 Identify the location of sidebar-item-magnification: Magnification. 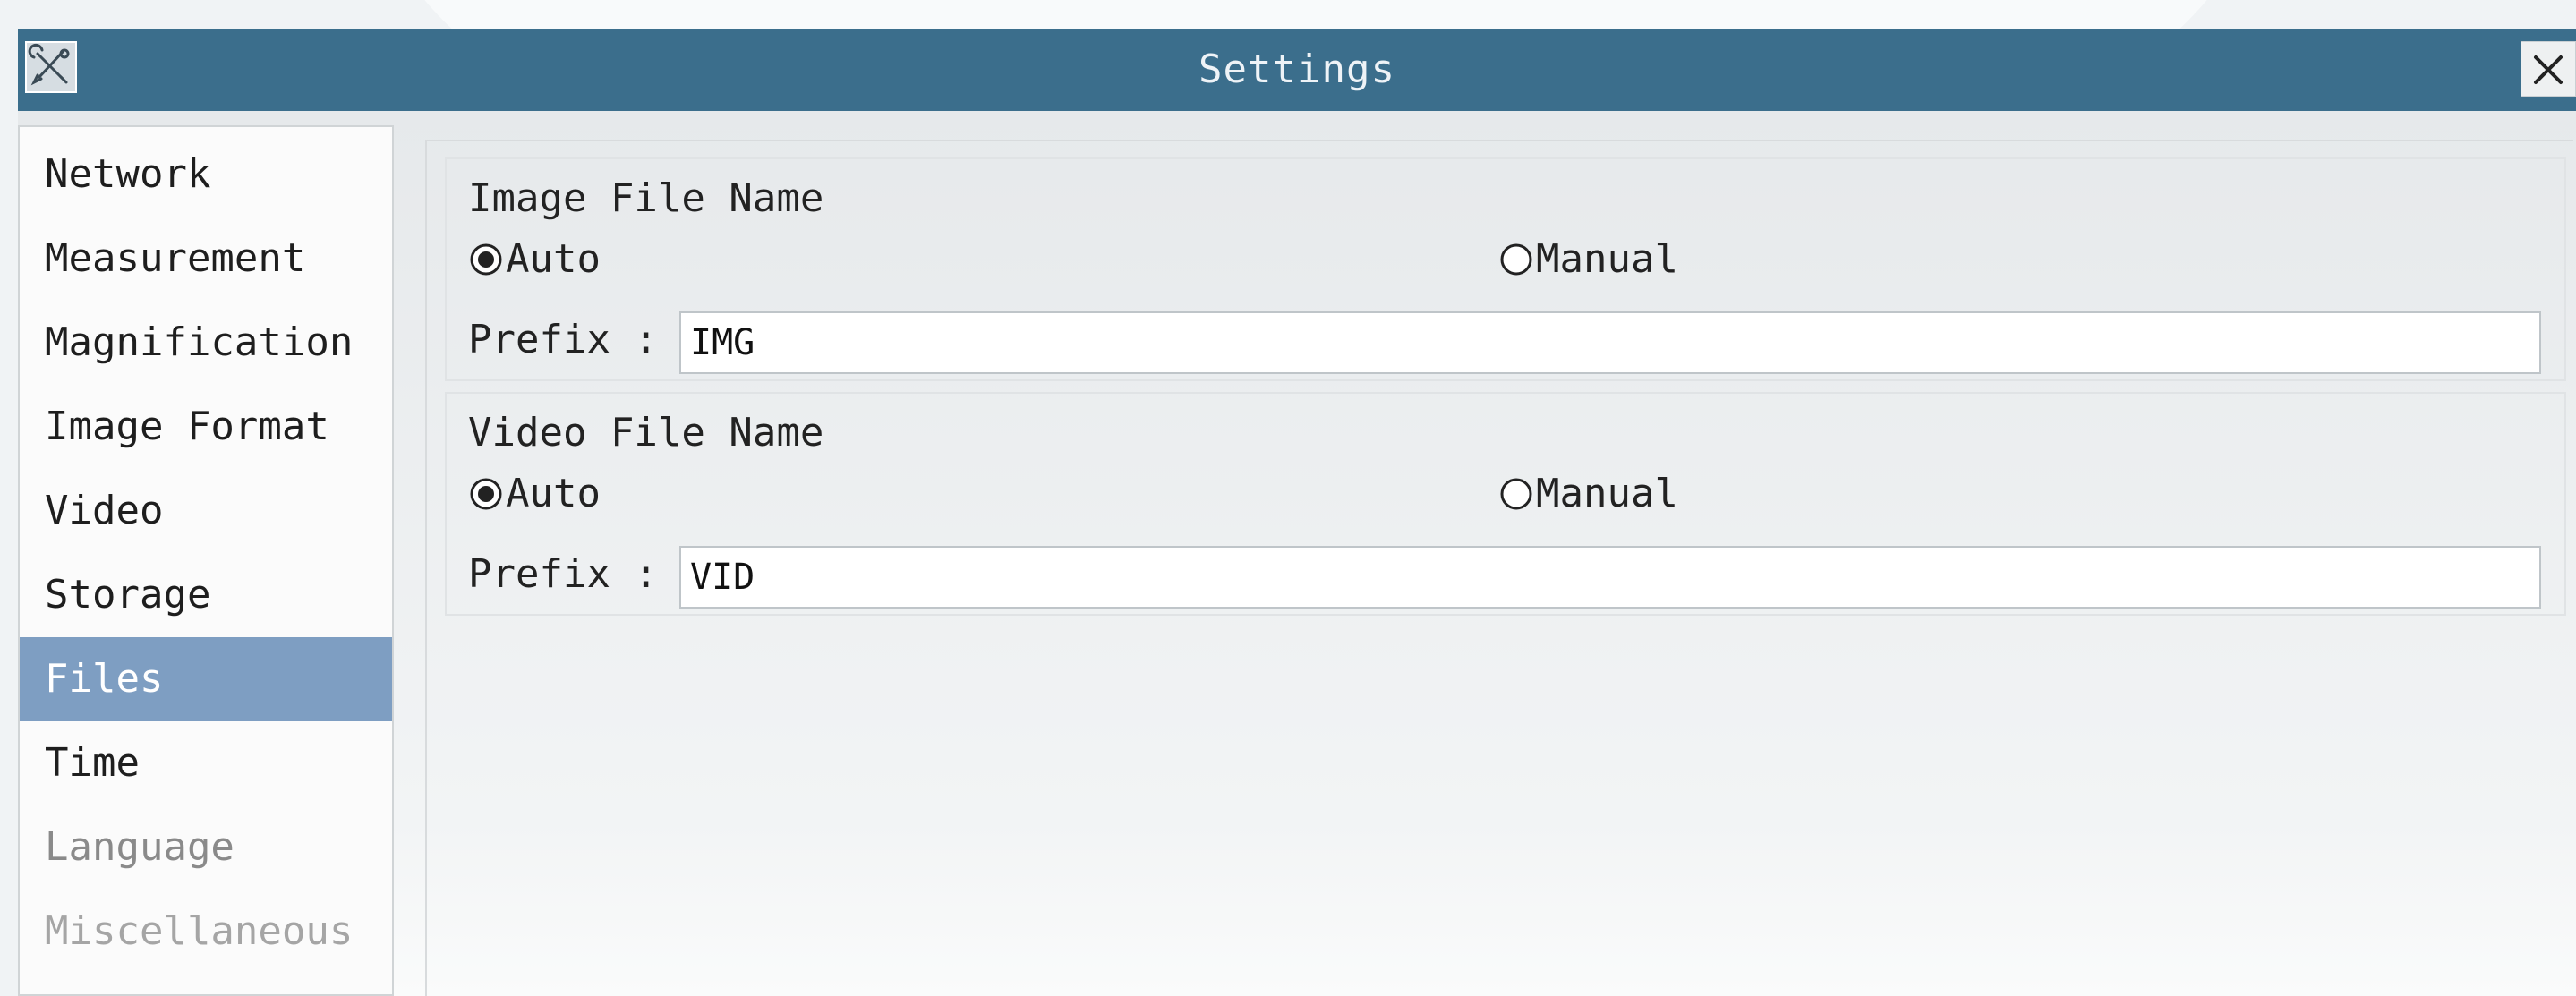
(206, 343).